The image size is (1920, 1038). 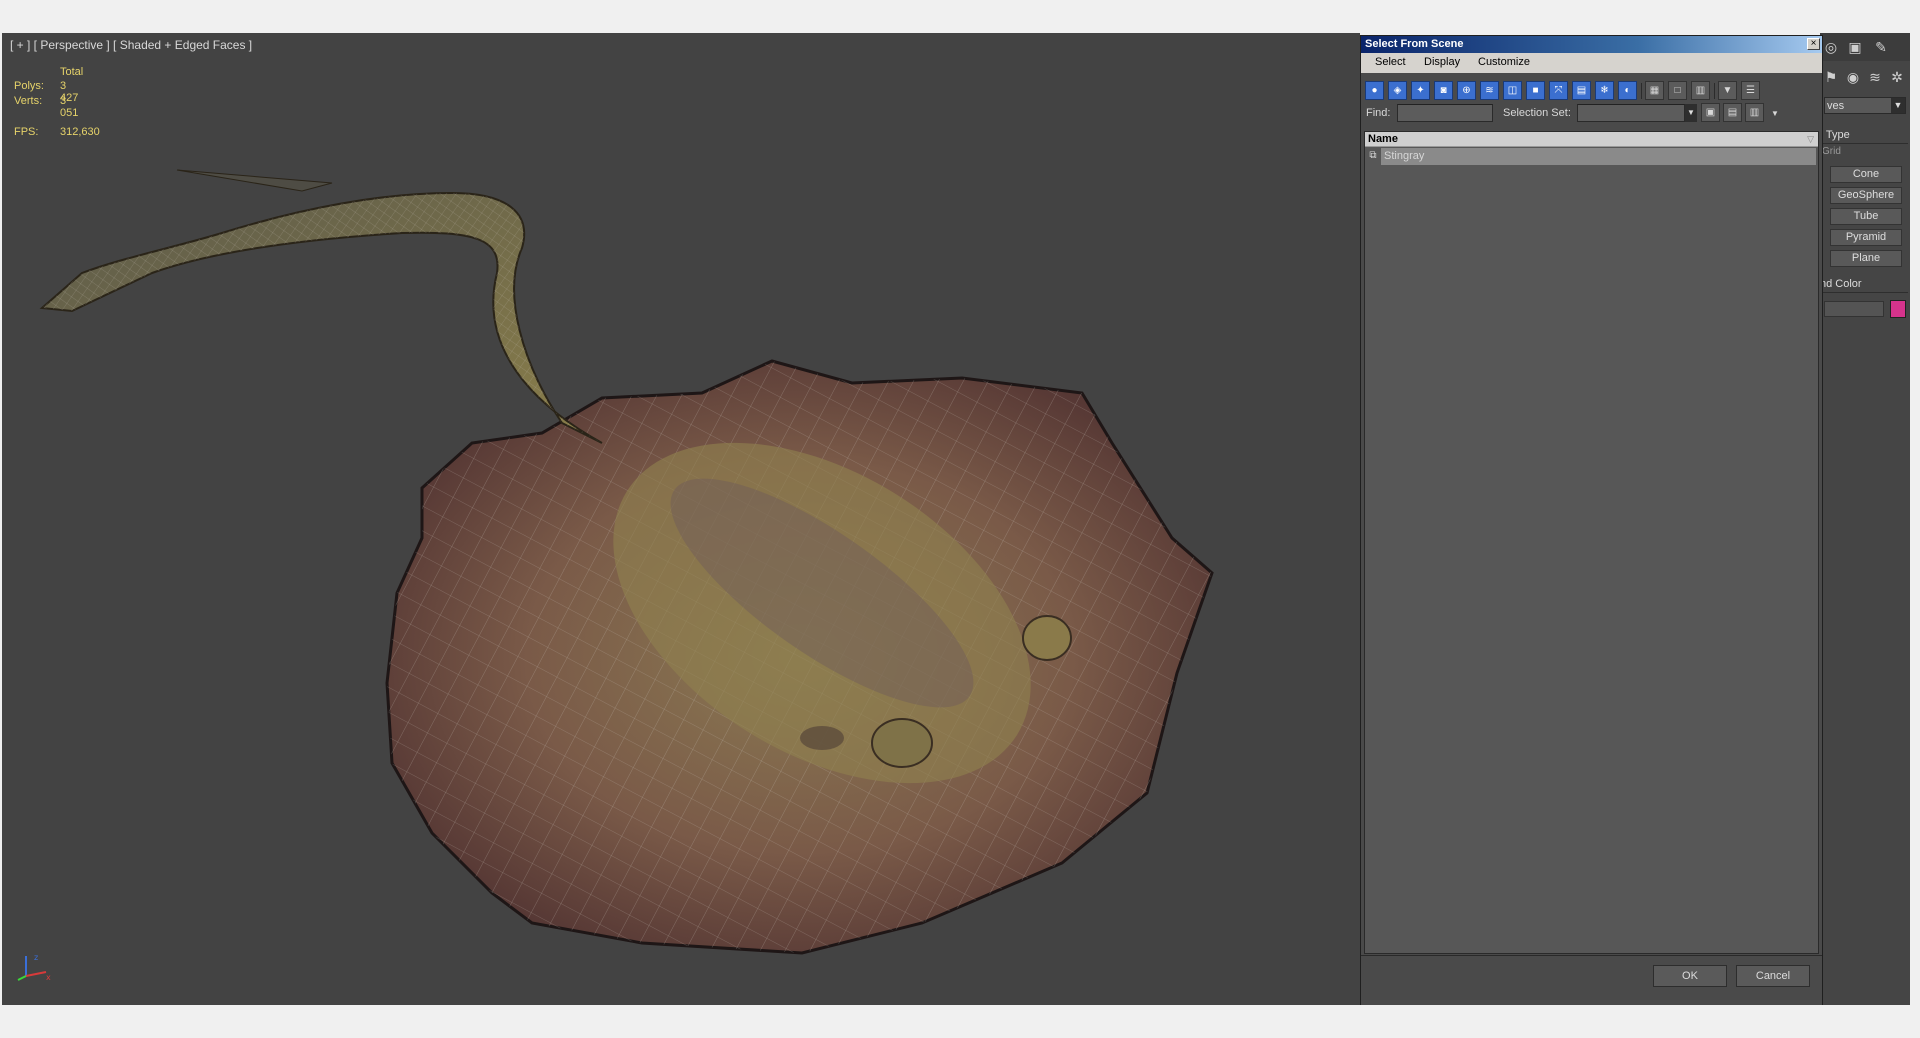 What do you see at coordinates (1504, 62) in the screenshot?
I see `menu-customize: Customize` at bounding box center [1504, 62].